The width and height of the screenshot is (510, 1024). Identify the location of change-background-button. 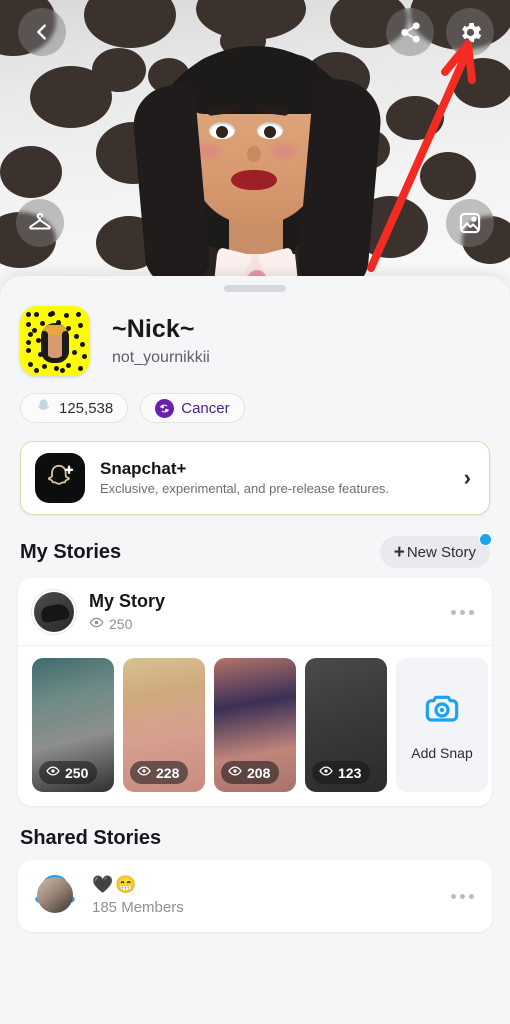
(470, 223).